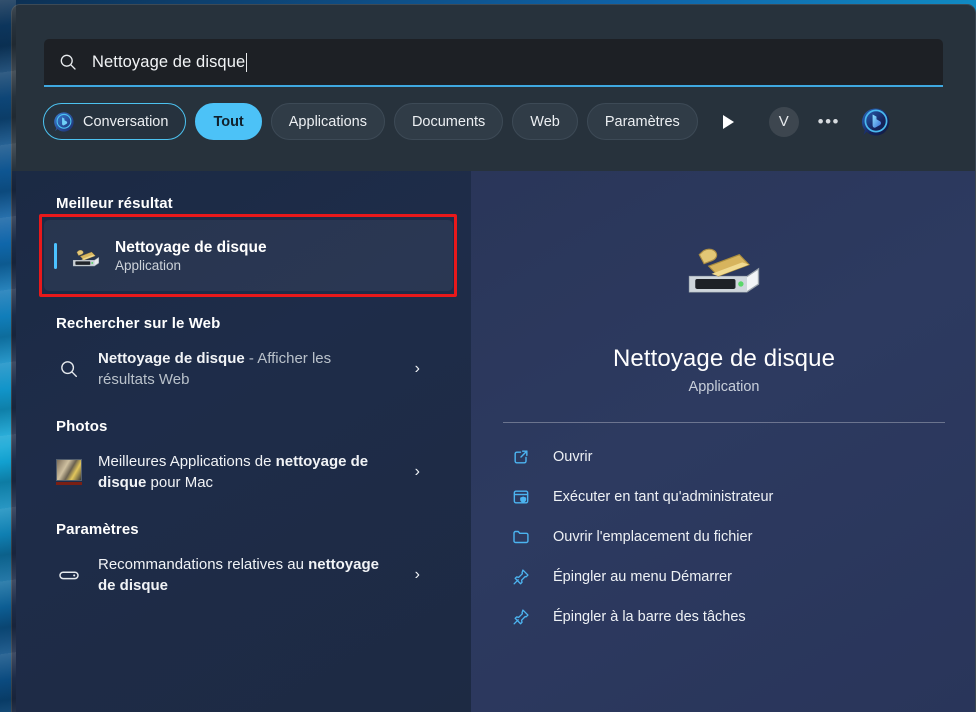 The width and height of the screenshot is (976, 712). What do you see at coordinates (171, 358) in the screenshot?
I see `web-query-text: Nettoyage de disque` at bounding box center [171, 358].